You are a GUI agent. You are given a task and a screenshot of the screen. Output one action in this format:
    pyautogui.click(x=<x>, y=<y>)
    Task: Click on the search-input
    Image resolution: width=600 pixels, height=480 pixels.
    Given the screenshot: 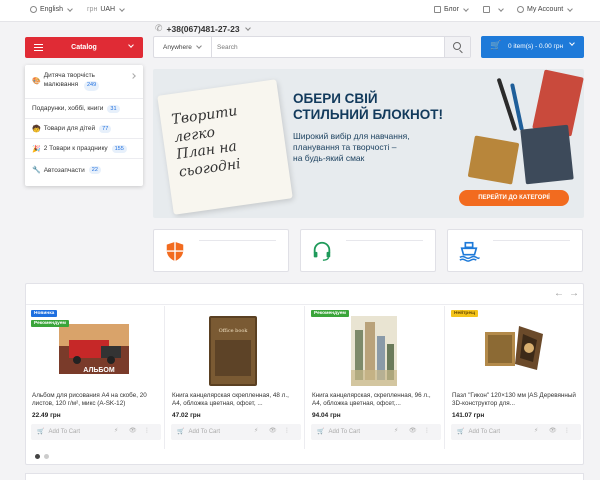 What is the action you would take?
    pyautogui.click(x=327, y=47)
    